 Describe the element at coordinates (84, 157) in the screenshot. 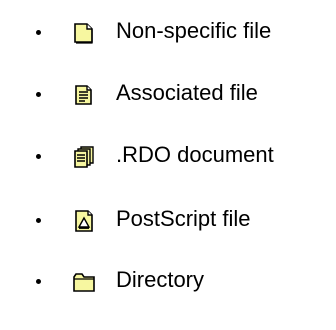

I see `multi-page-document-icon` at that location.